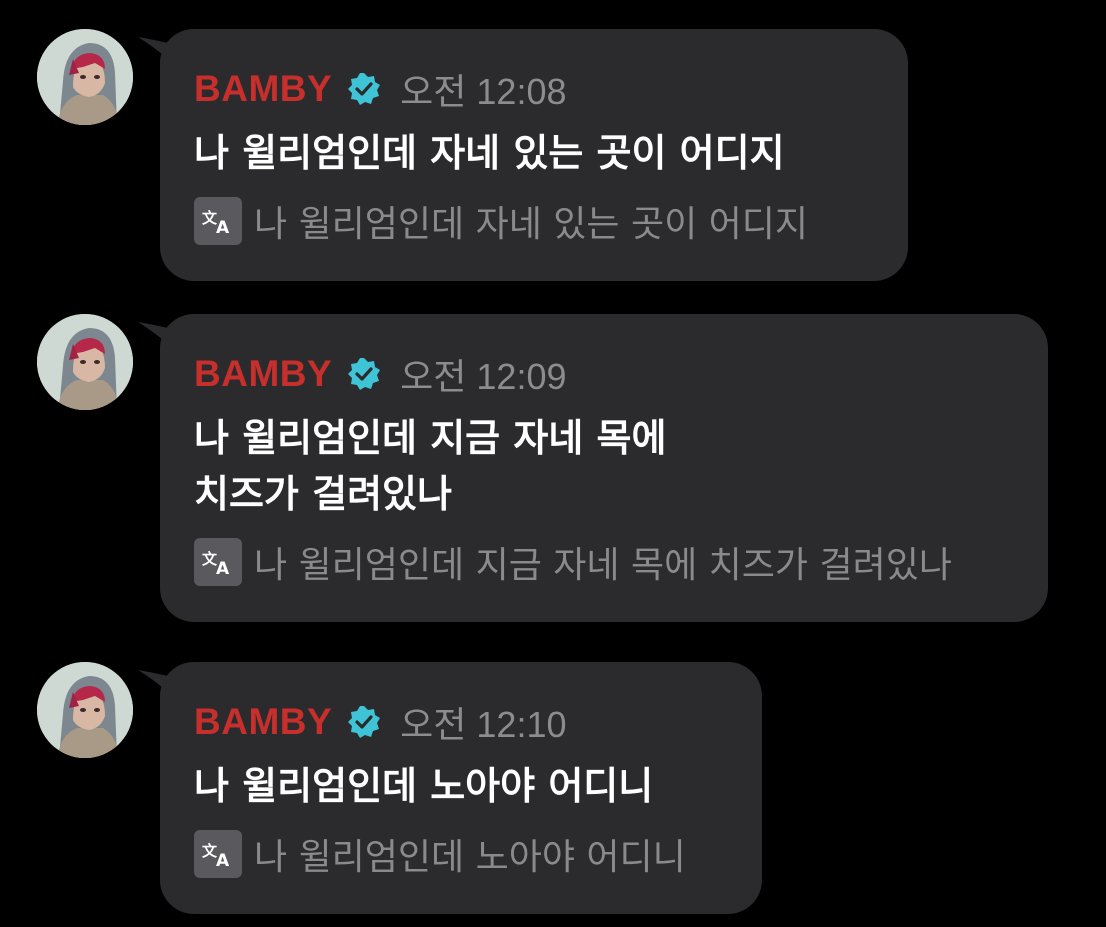 The image size is (1106, 927). Describe the element at coordinates (430, 466) in the screenshot. I see `message-text: 나 윌리엄인데 지금 자네 목에 치즈가 걸려있나` at that location.